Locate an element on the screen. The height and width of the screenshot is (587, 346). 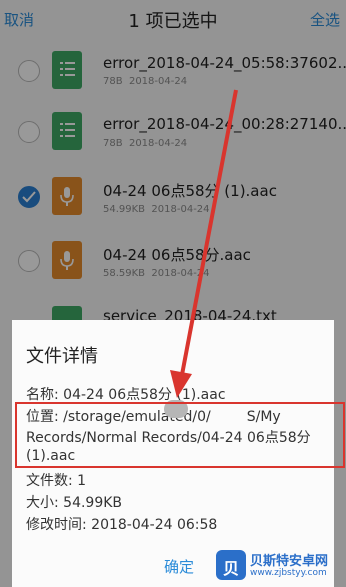
watermark-url: www.zjbstyy.com is located at coordinates (288, 573).